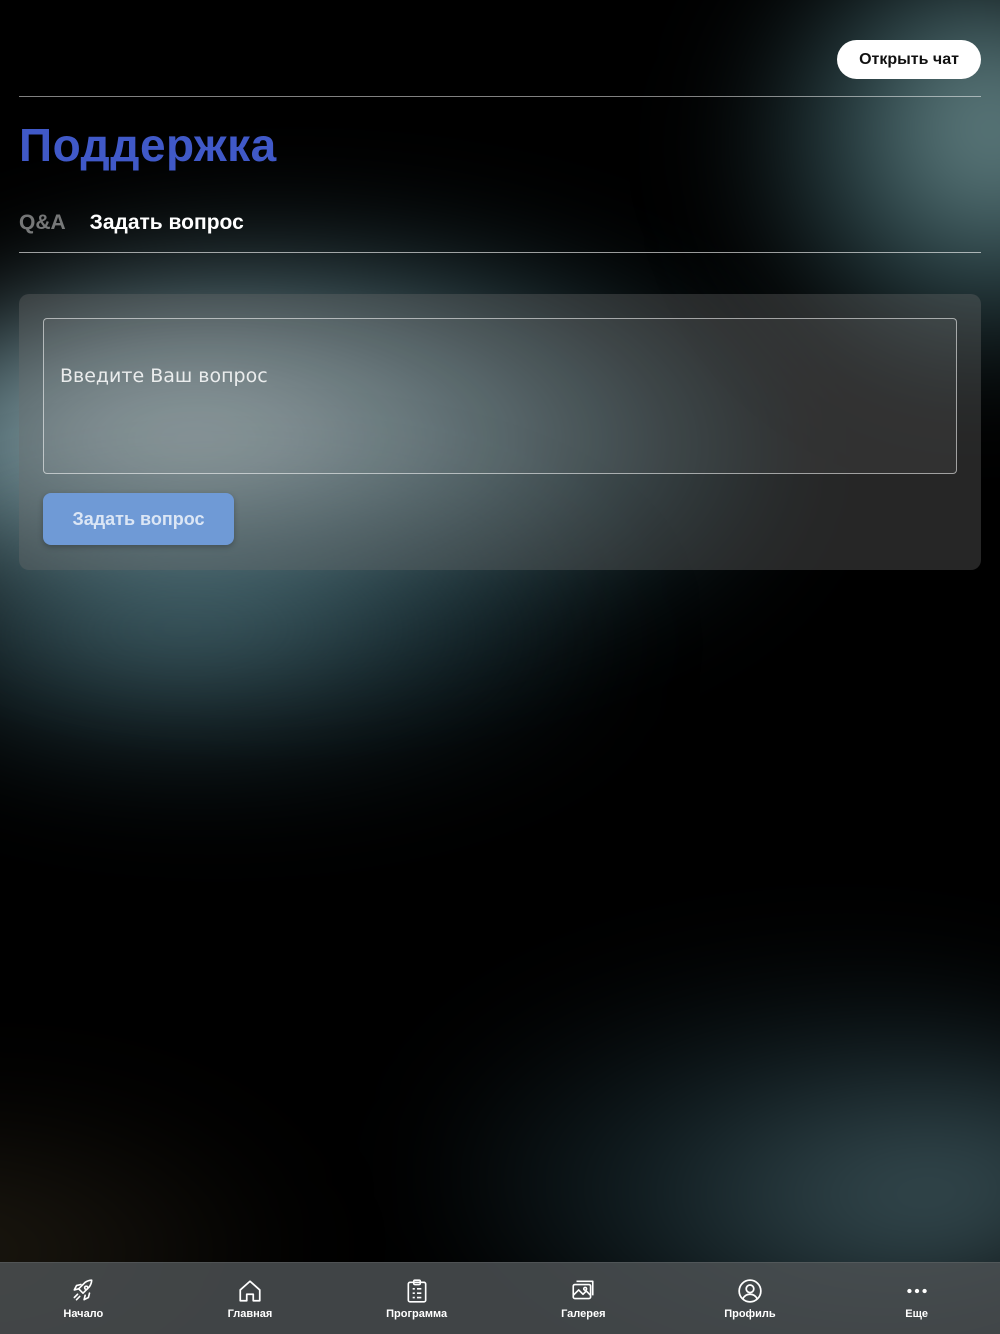 The width and height of the screenshot is (1000, 1334). I want to click on open-chat-button: Открыть чат, so click(909, 59).